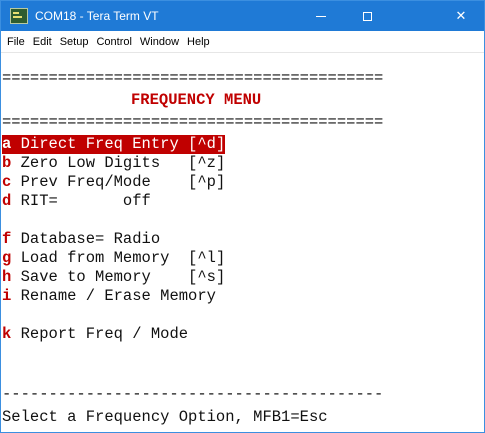  I want to click on menu-setup: Setup, so click(75, 42).